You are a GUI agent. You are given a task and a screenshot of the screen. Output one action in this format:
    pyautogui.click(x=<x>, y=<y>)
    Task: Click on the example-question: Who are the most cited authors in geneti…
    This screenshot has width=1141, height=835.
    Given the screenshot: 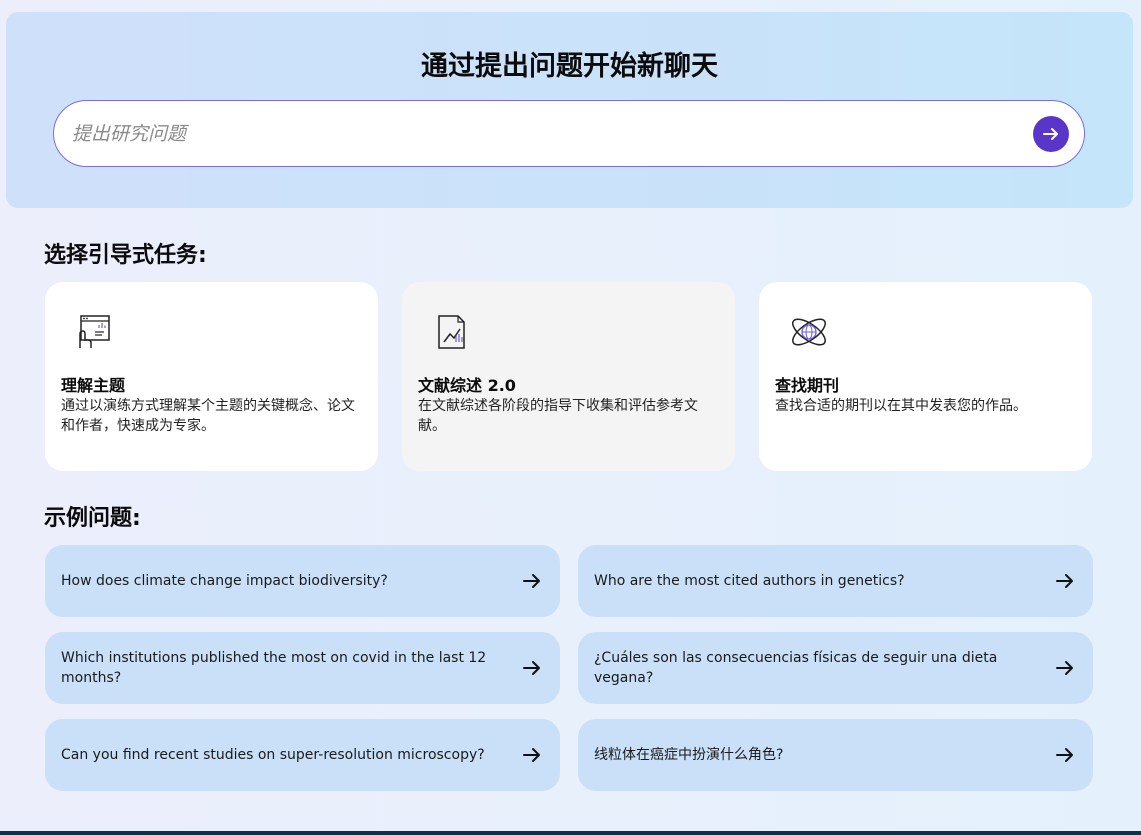 What is the action you would take?
    pyautogui.click(x=835, y=581)
    